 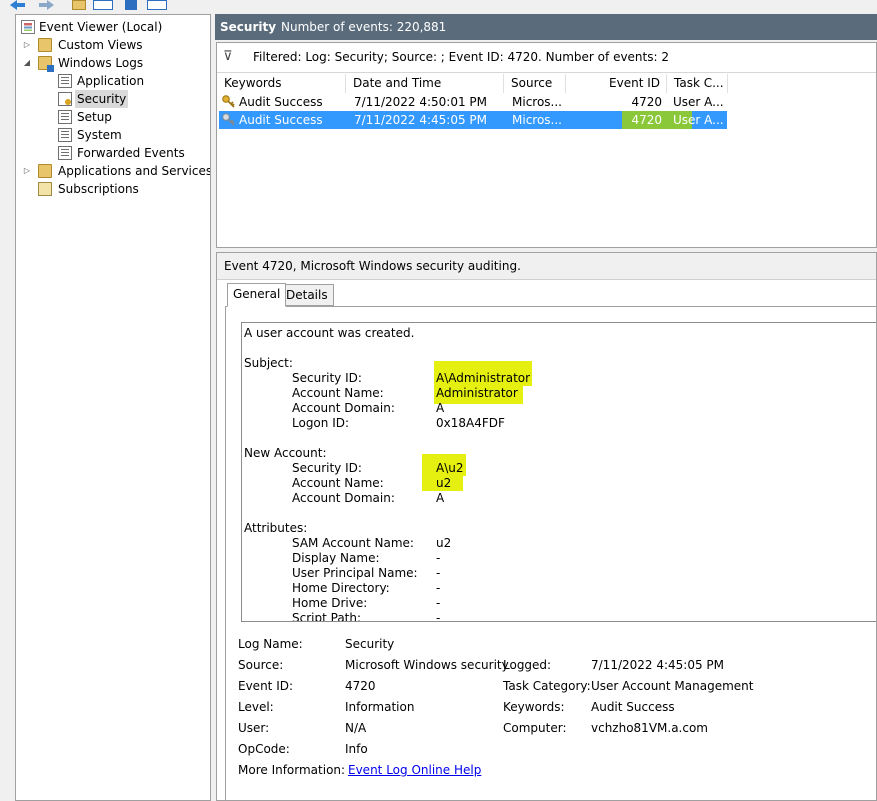 What do you see at coordinates (131, 153) in the screenshot?
I see `tree-item-label: Forwarded Events` at bounding box center [131, 153].